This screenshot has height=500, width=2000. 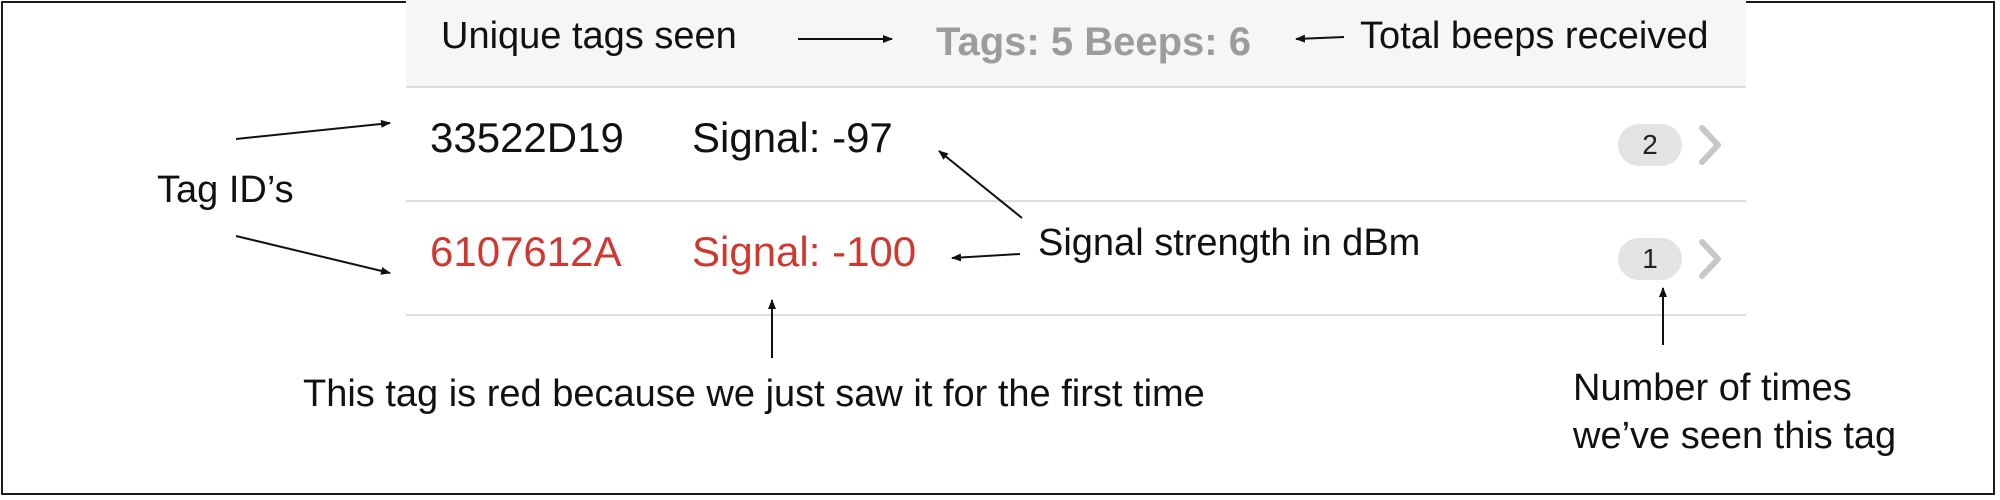 I want to click on tags-count: Tags: 5, so click(x=1005, y=42).